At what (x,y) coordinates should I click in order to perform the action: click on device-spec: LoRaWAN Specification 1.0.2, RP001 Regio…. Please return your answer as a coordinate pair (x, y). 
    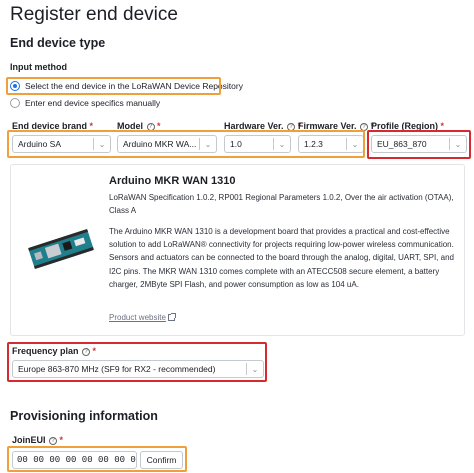
    Looking at the image, I should click on (281, 204).